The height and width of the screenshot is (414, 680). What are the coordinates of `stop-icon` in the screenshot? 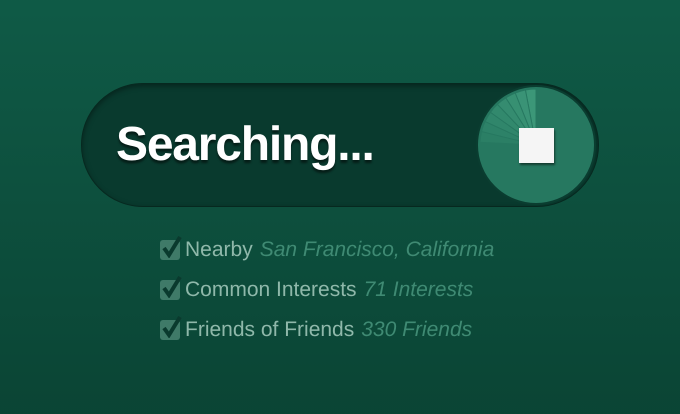 It's located at (536, 145).